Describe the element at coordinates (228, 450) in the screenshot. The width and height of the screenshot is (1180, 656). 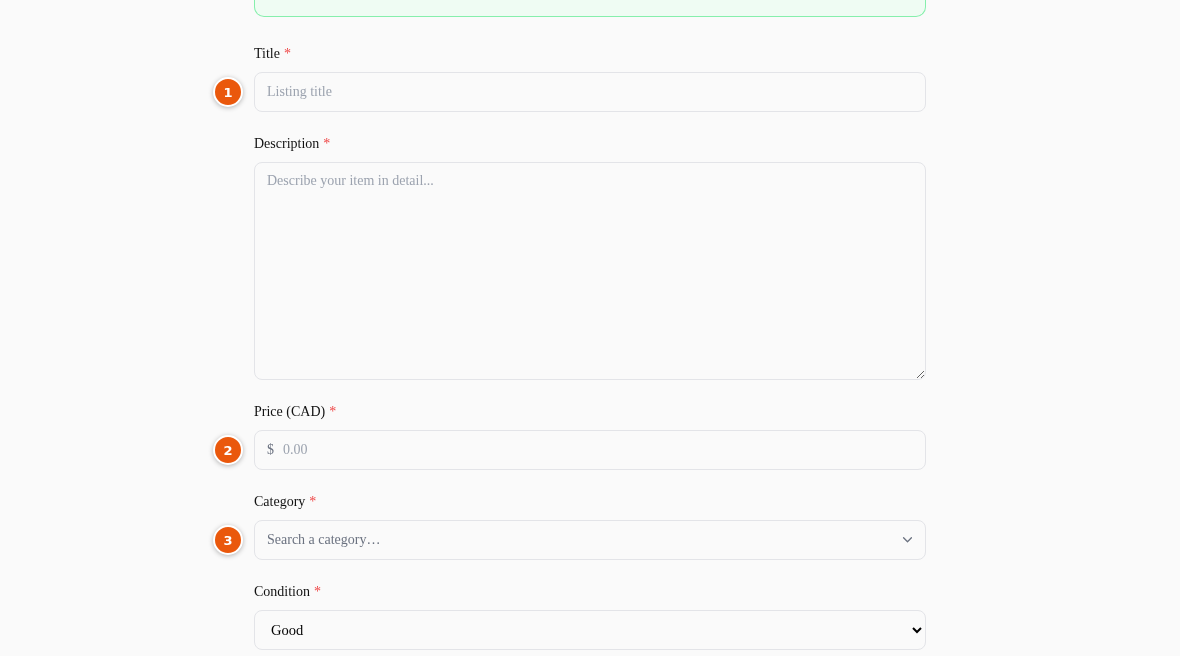
I see `step-badge: 2` at that location.